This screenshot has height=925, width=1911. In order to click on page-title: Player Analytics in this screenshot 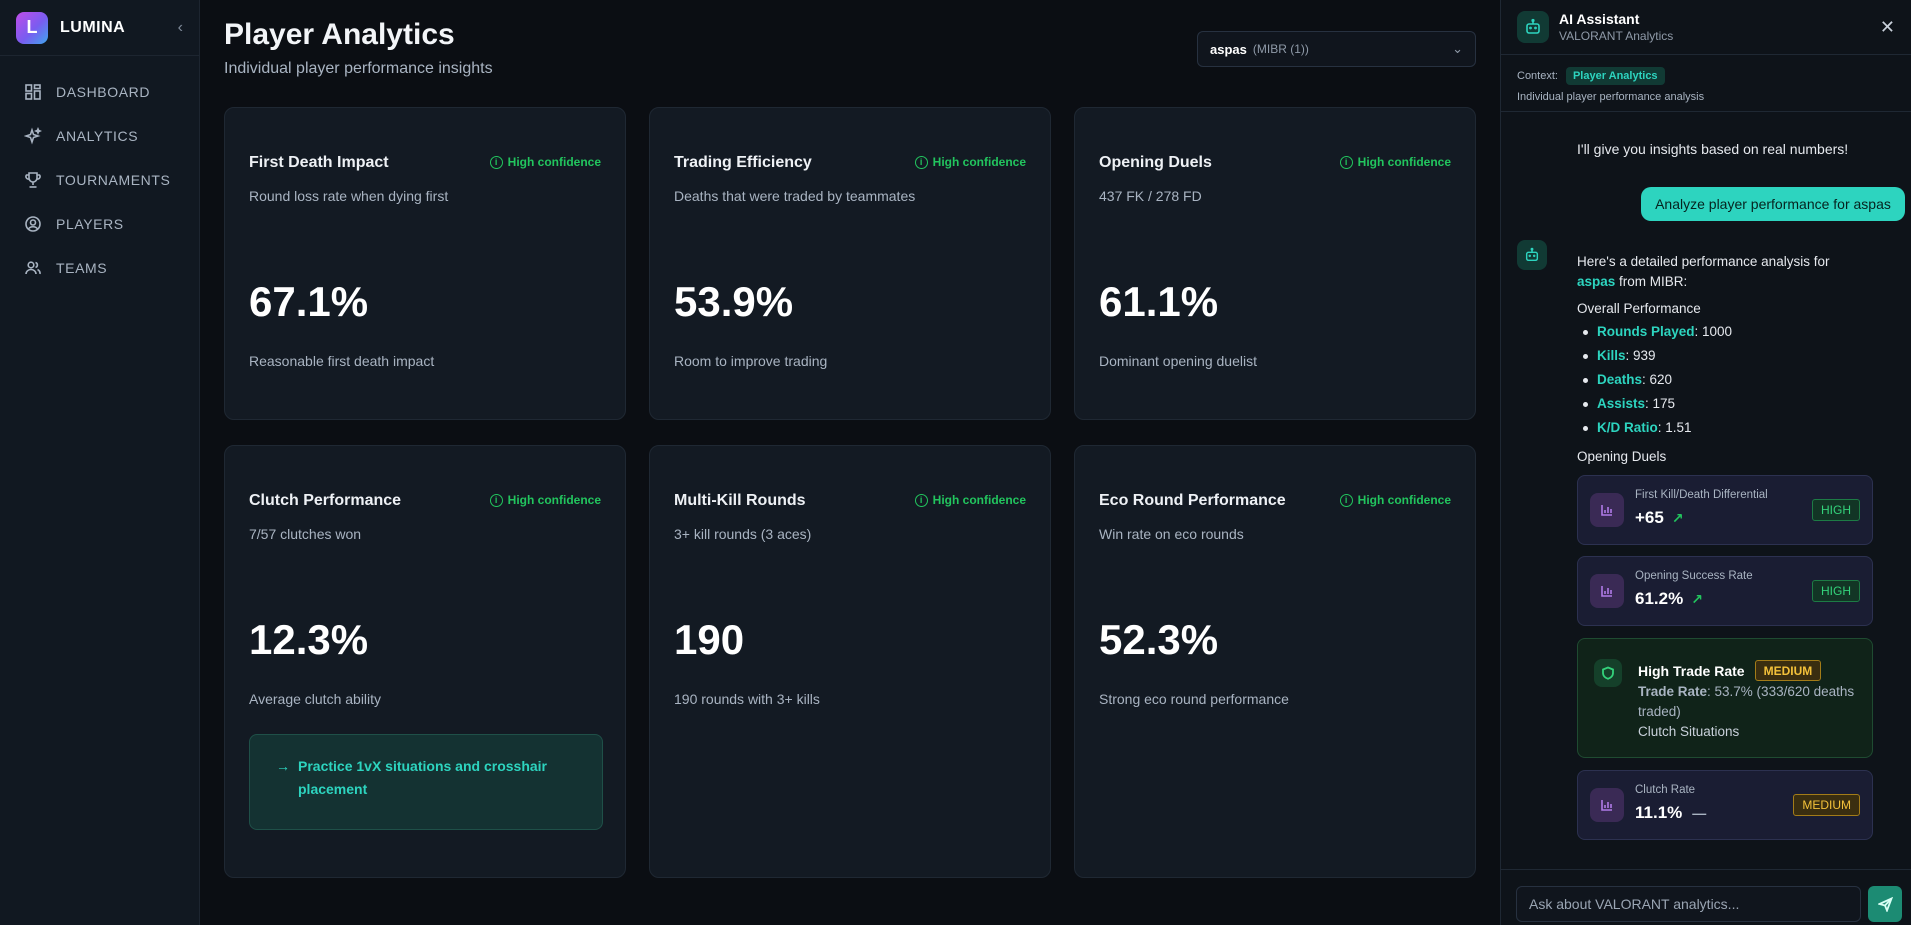, I will do `click(339, 34)`.